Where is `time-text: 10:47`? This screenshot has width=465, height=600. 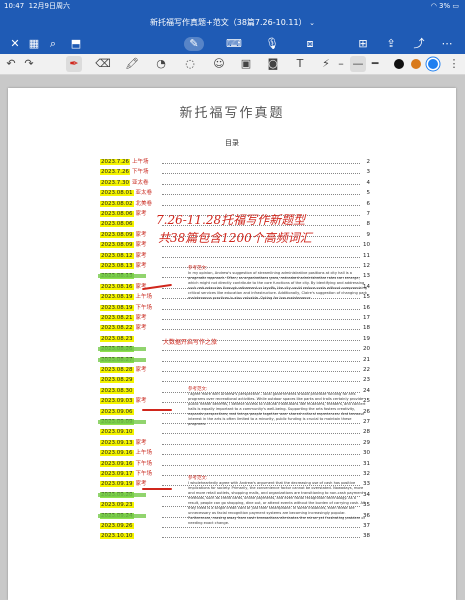
time-text: 10:47 is located at coordinates (14, 6).